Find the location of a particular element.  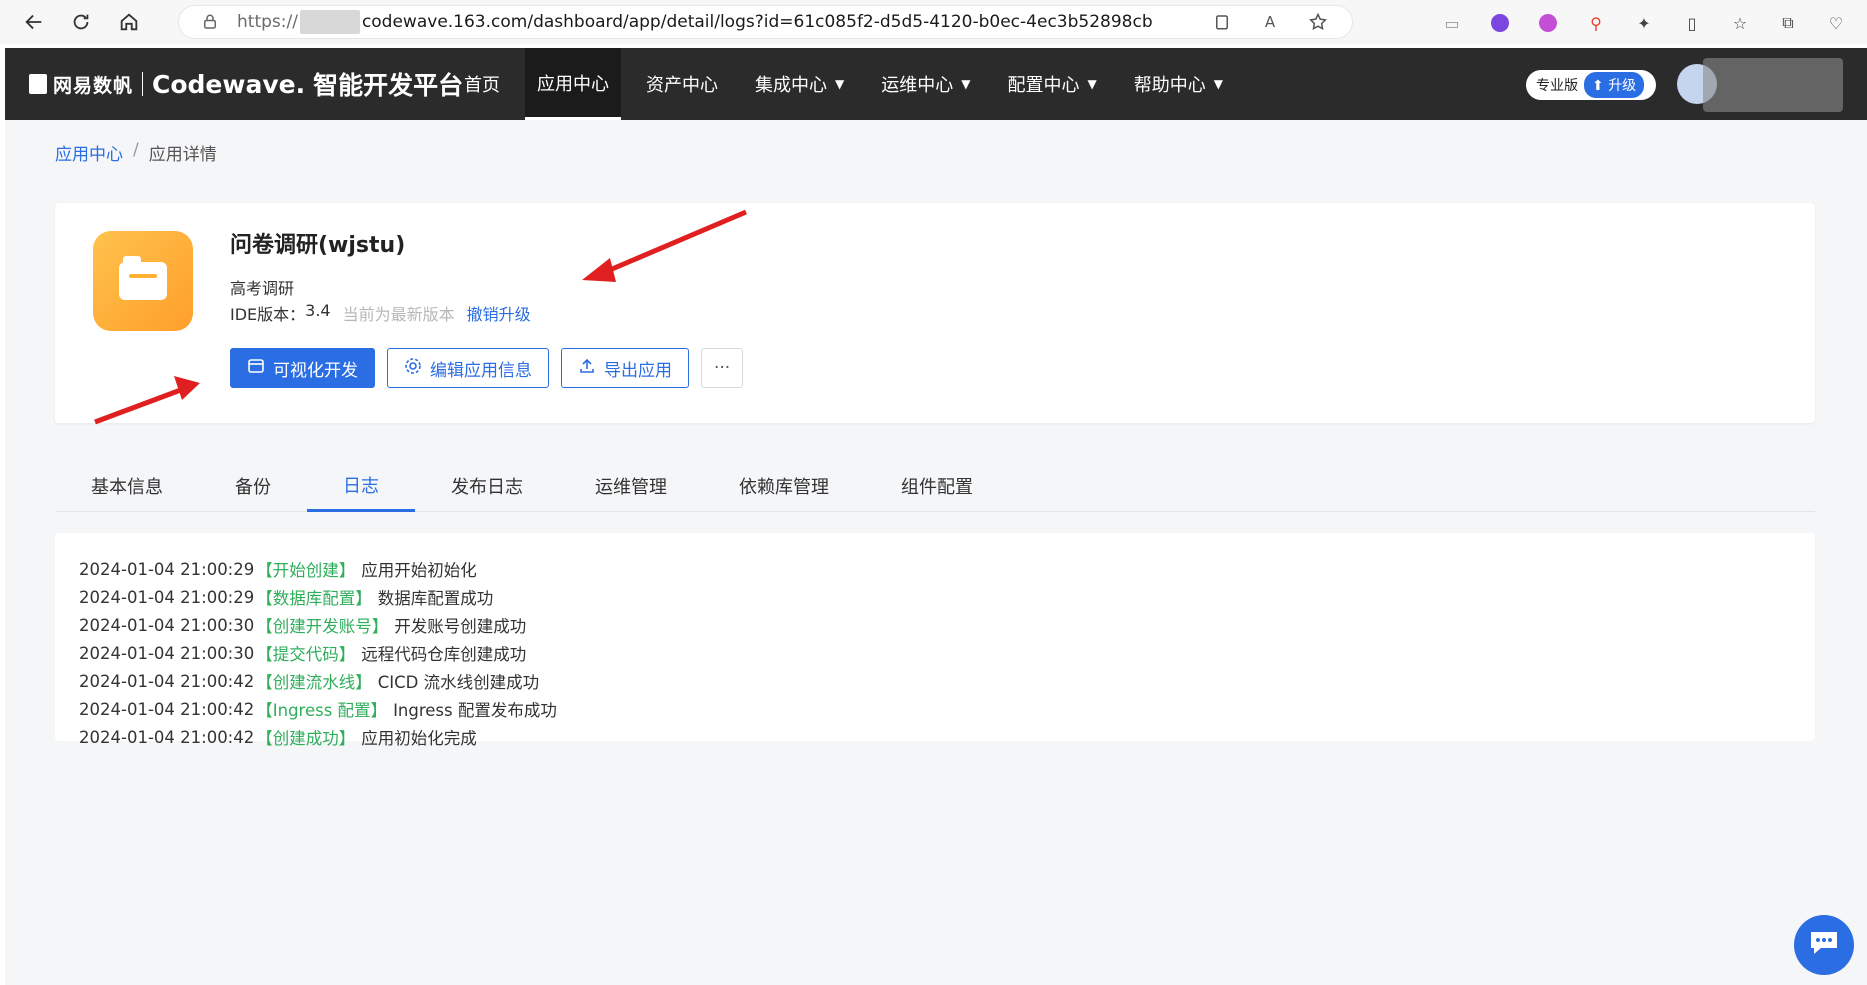

chat-support-button is located at coordinates (1824, 945).